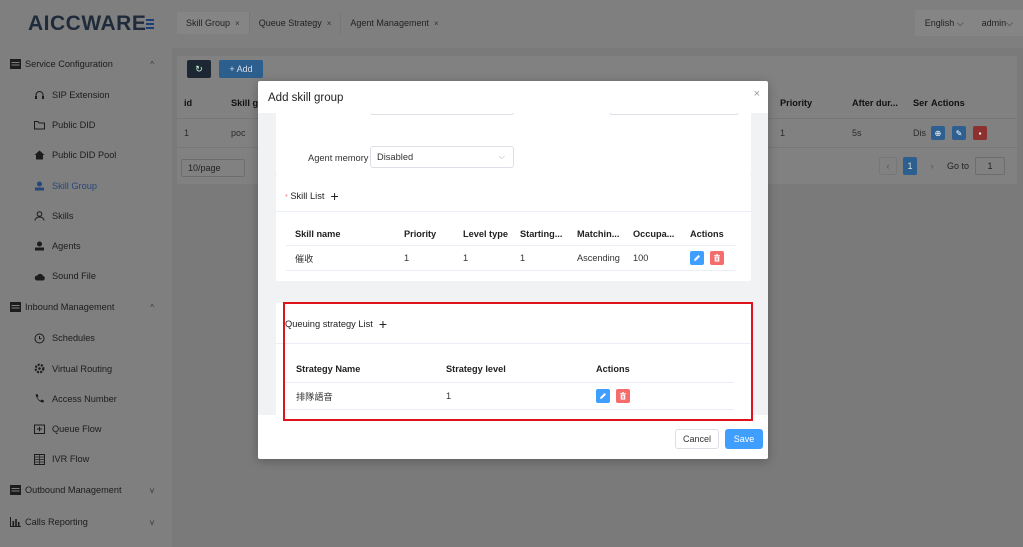 Image resolution: width=1023 pixels, height=547 pixels. Describe the element at coordinates (86, 125) in the screenshot. I see `sidebar-item-public-did: Public DID` at that location.